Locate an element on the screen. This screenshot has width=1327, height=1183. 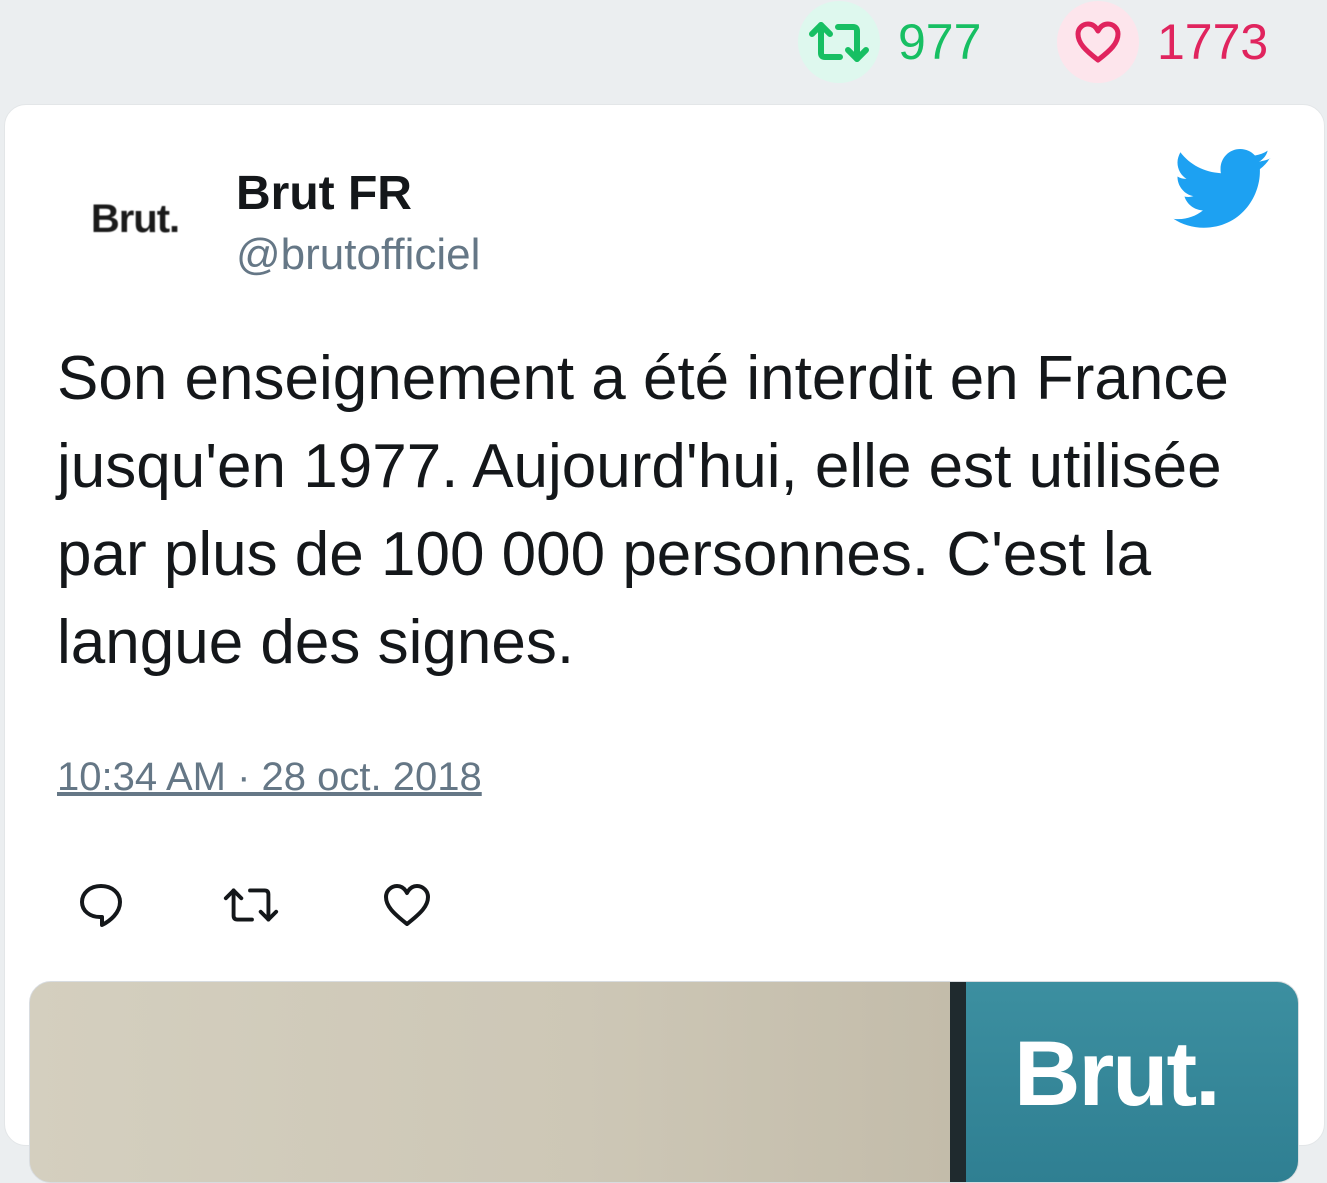
reply-button is located at coordinates (101, 905).